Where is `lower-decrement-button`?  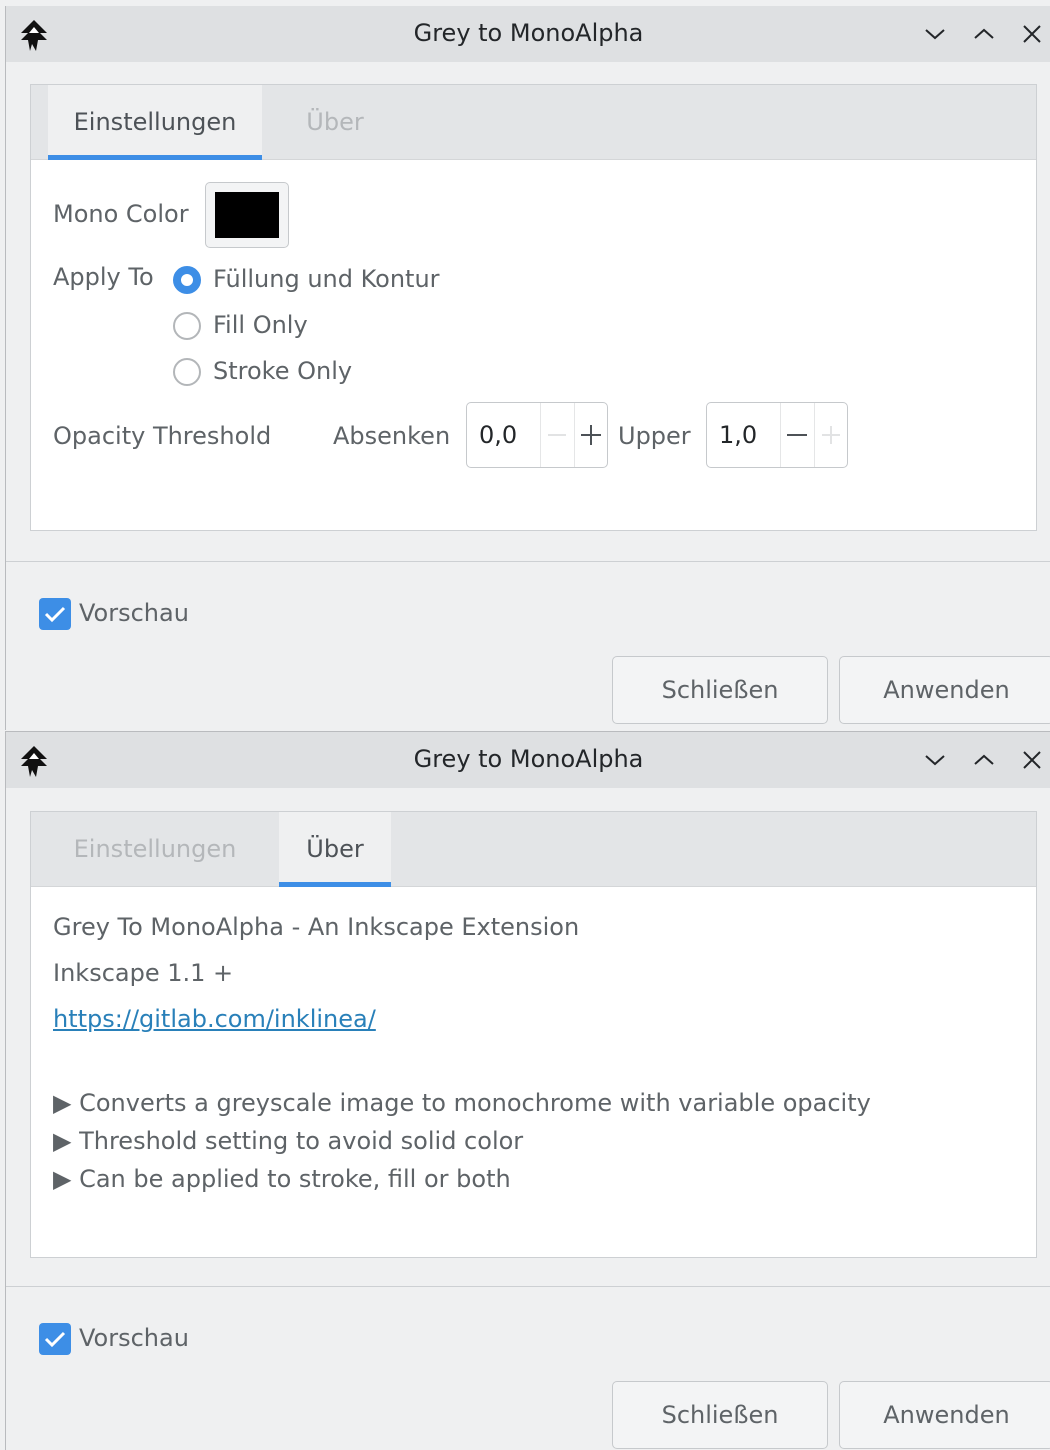
lower-decrement-button is located at coordinates (557, 435).